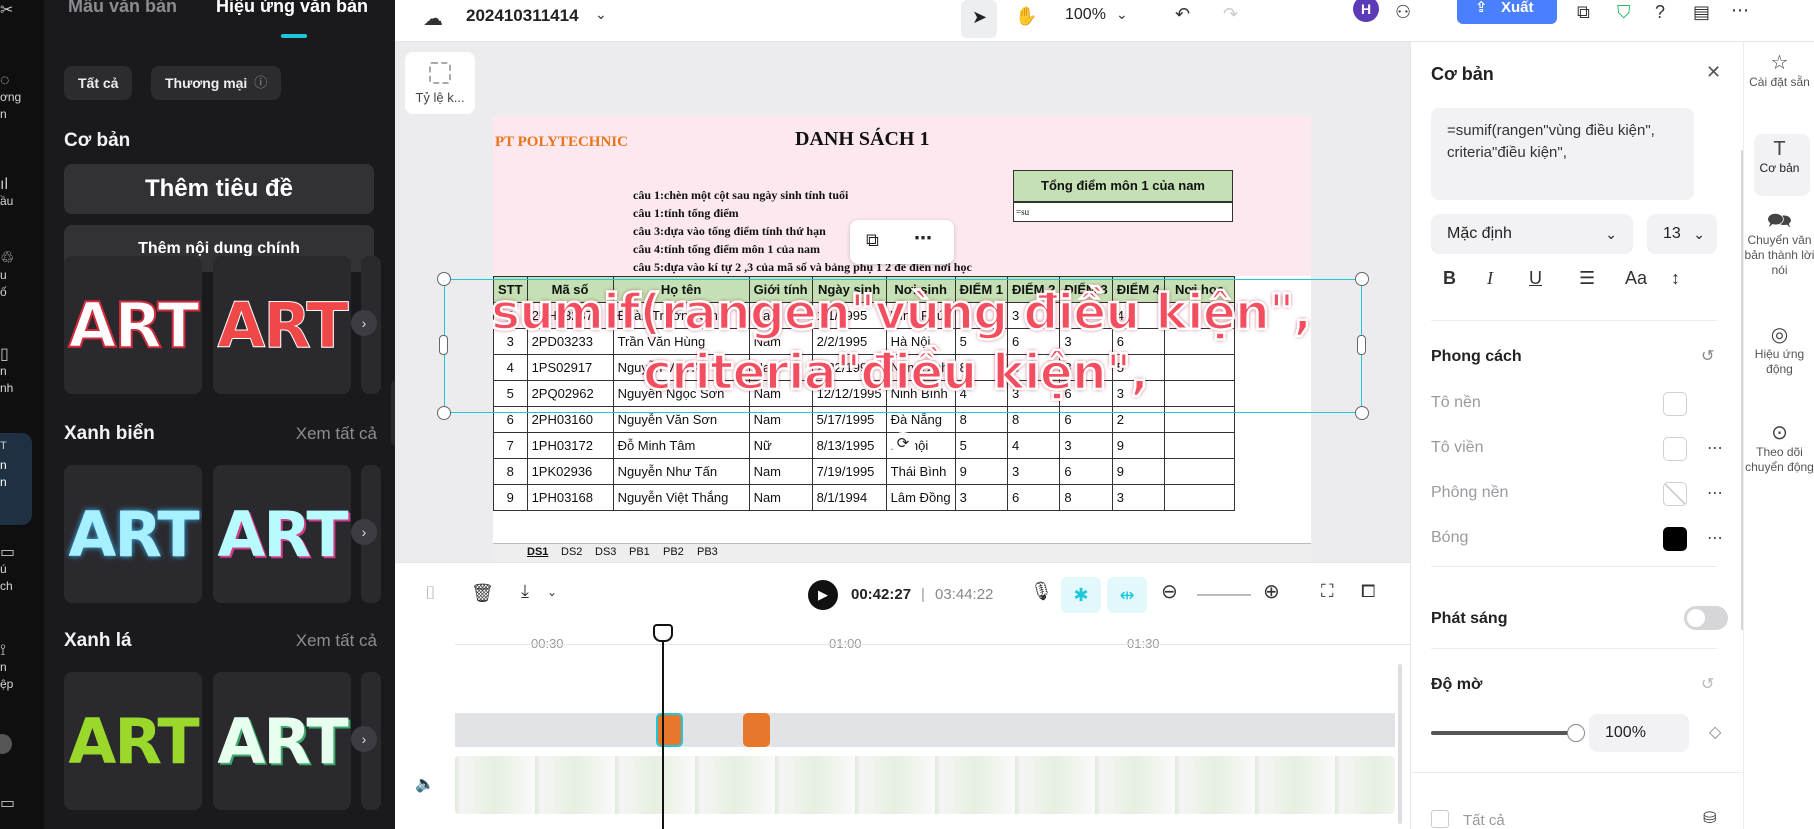 The image size is (1814, 829). What do you see at coordinates (1706, 618) in the screenshot?
I see `glow-toggle` at bounding box center [1706, 618].